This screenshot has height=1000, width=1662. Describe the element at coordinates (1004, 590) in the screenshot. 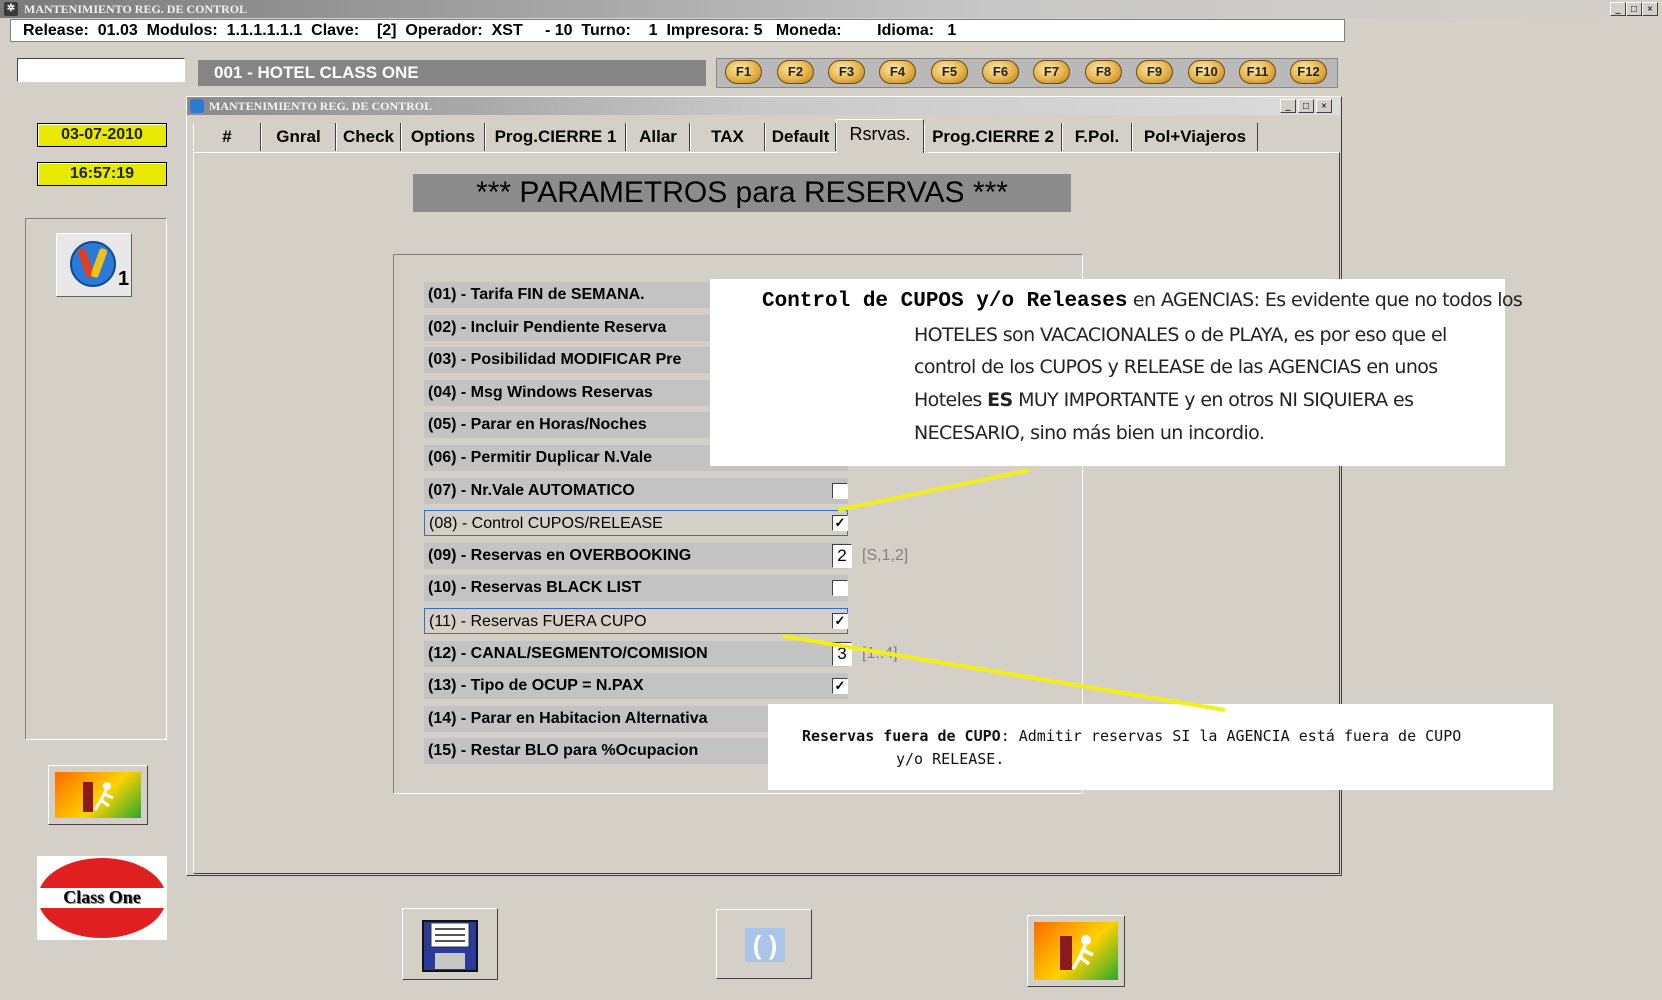

I see `callout-pointers` at that location.